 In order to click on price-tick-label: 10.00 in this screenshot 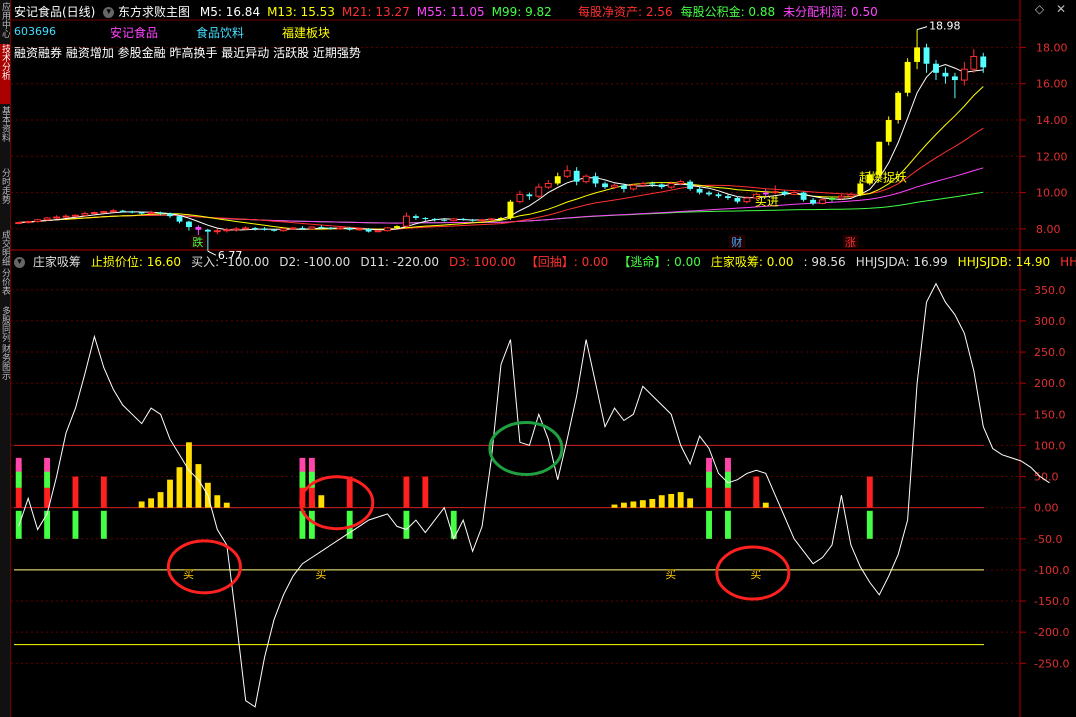, I will do `click(1052, 193)`.